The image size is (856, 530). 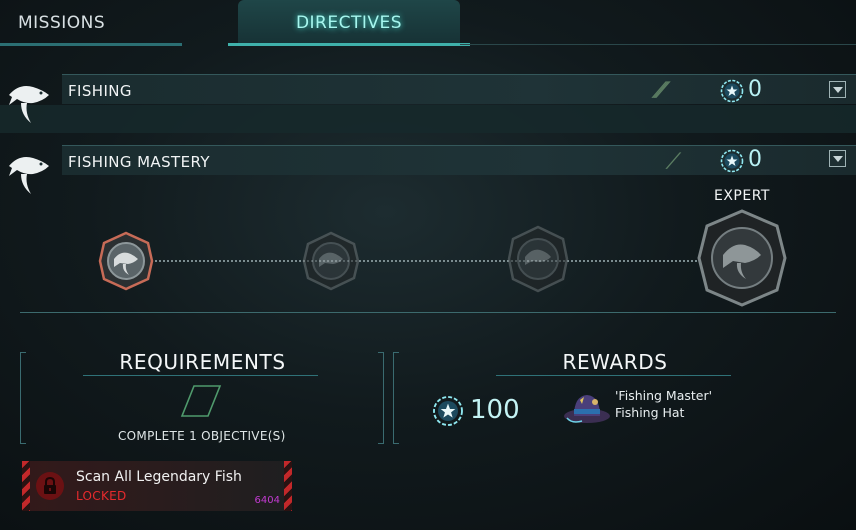 What do you see at coordinates (159, 477) in the screenshot?
I see `objective-name: Scan All Legendary Fish` at bounding box center [159, 477].